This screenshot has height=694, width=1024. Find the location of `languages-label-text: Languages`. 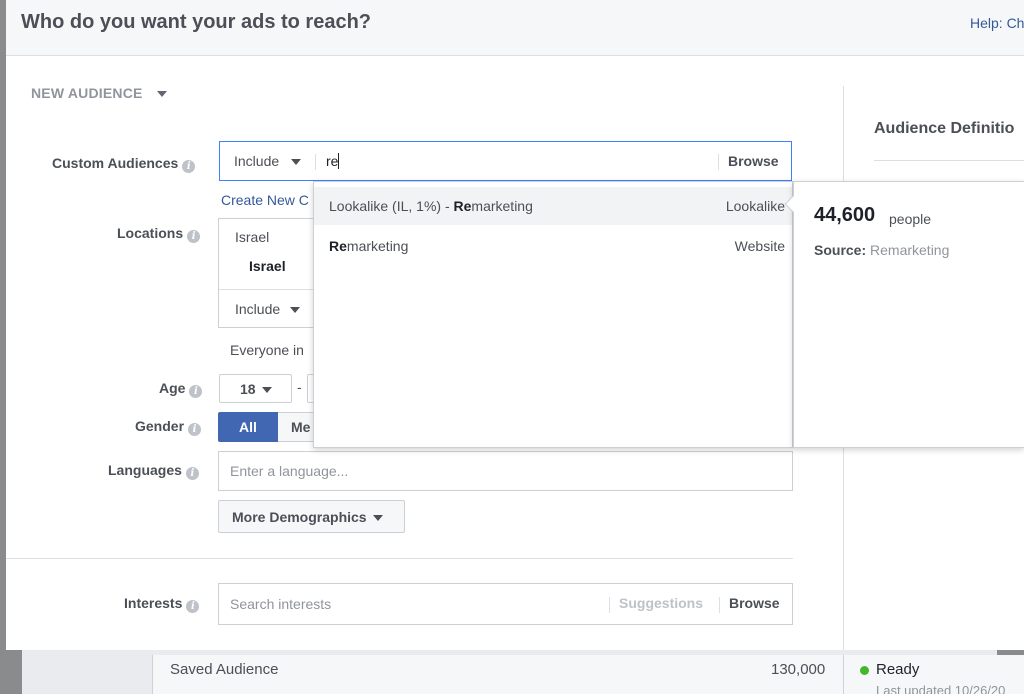

languages-label-text: Languages is located at coordinates (145, 470).